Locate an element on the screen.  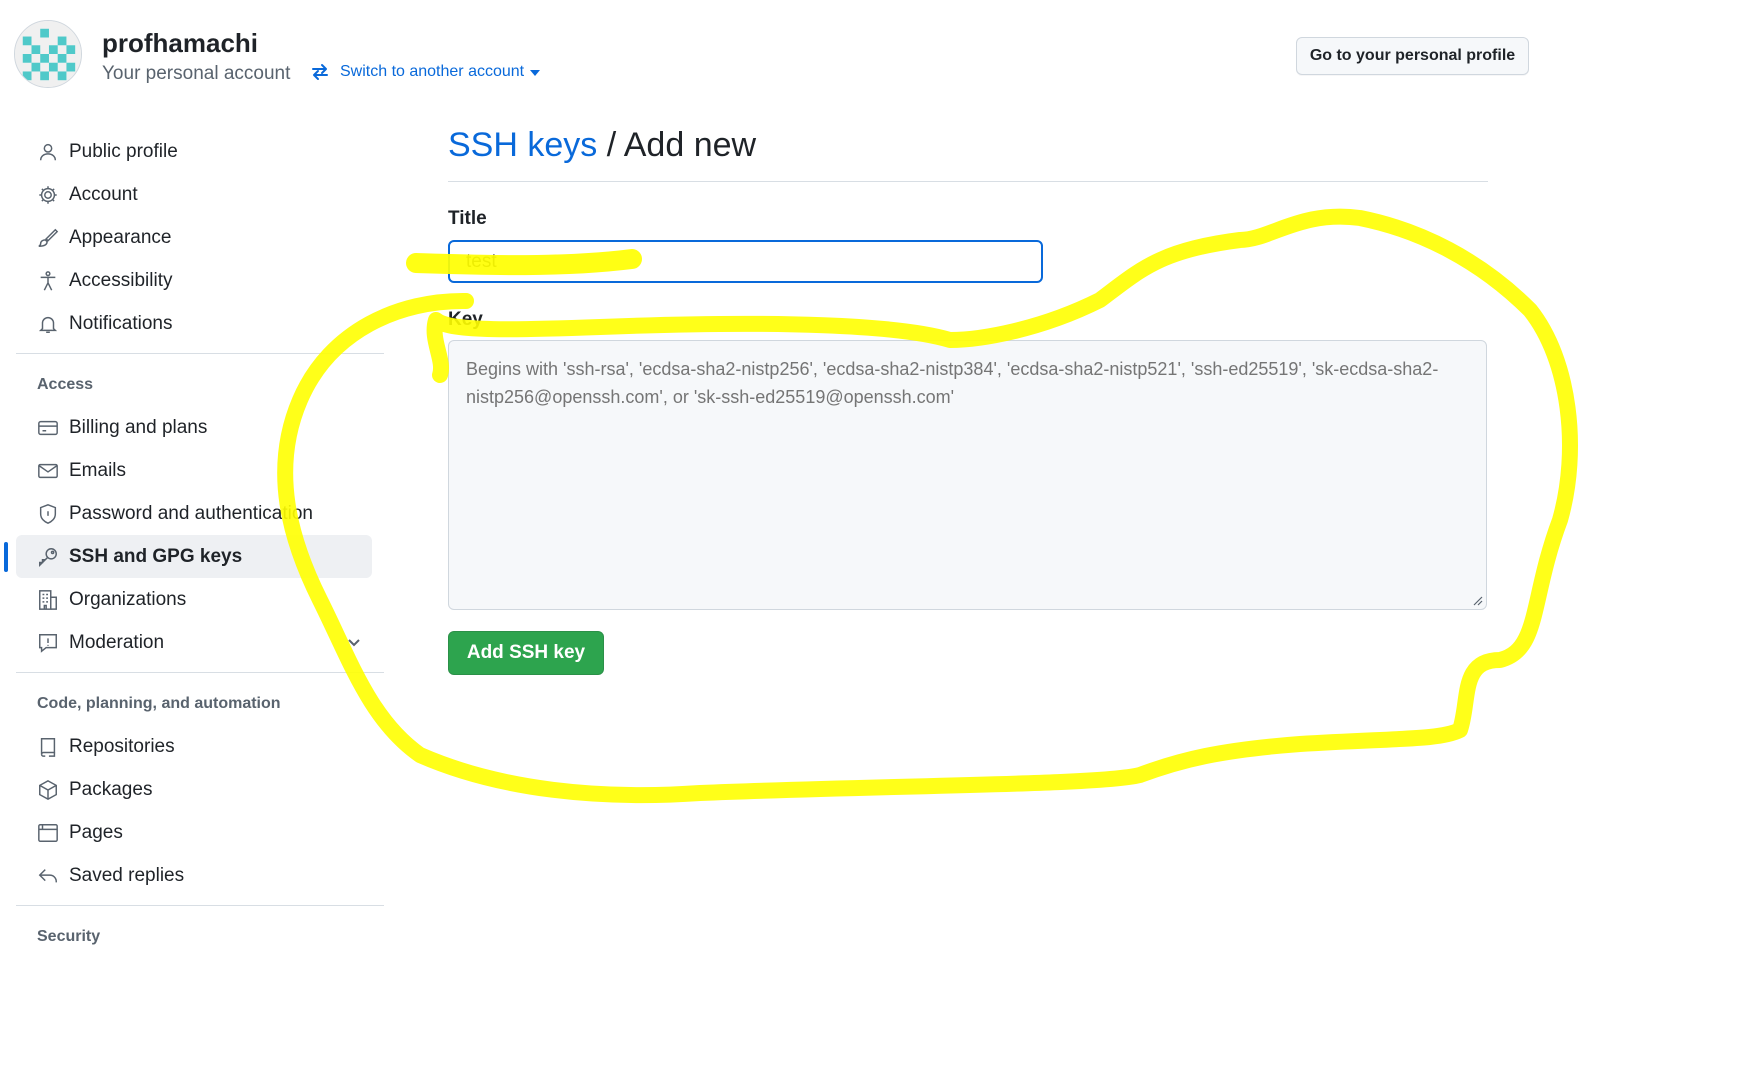
heading-divider is located at coordinates (968, 181).